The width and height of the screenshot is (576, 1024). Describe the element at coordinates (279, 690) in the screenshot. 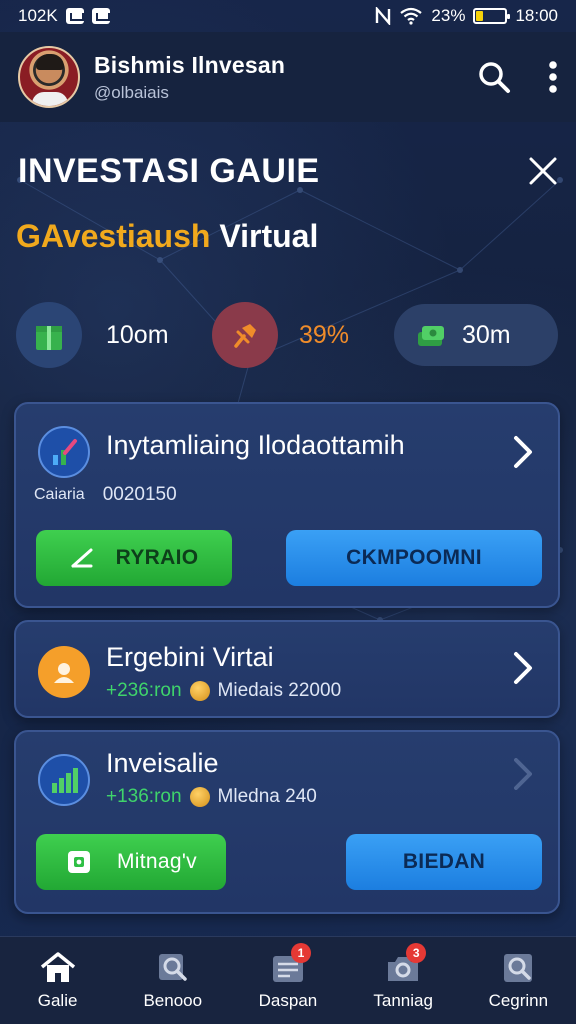

I see `card-meta-value: Miedais 22000` at that location.